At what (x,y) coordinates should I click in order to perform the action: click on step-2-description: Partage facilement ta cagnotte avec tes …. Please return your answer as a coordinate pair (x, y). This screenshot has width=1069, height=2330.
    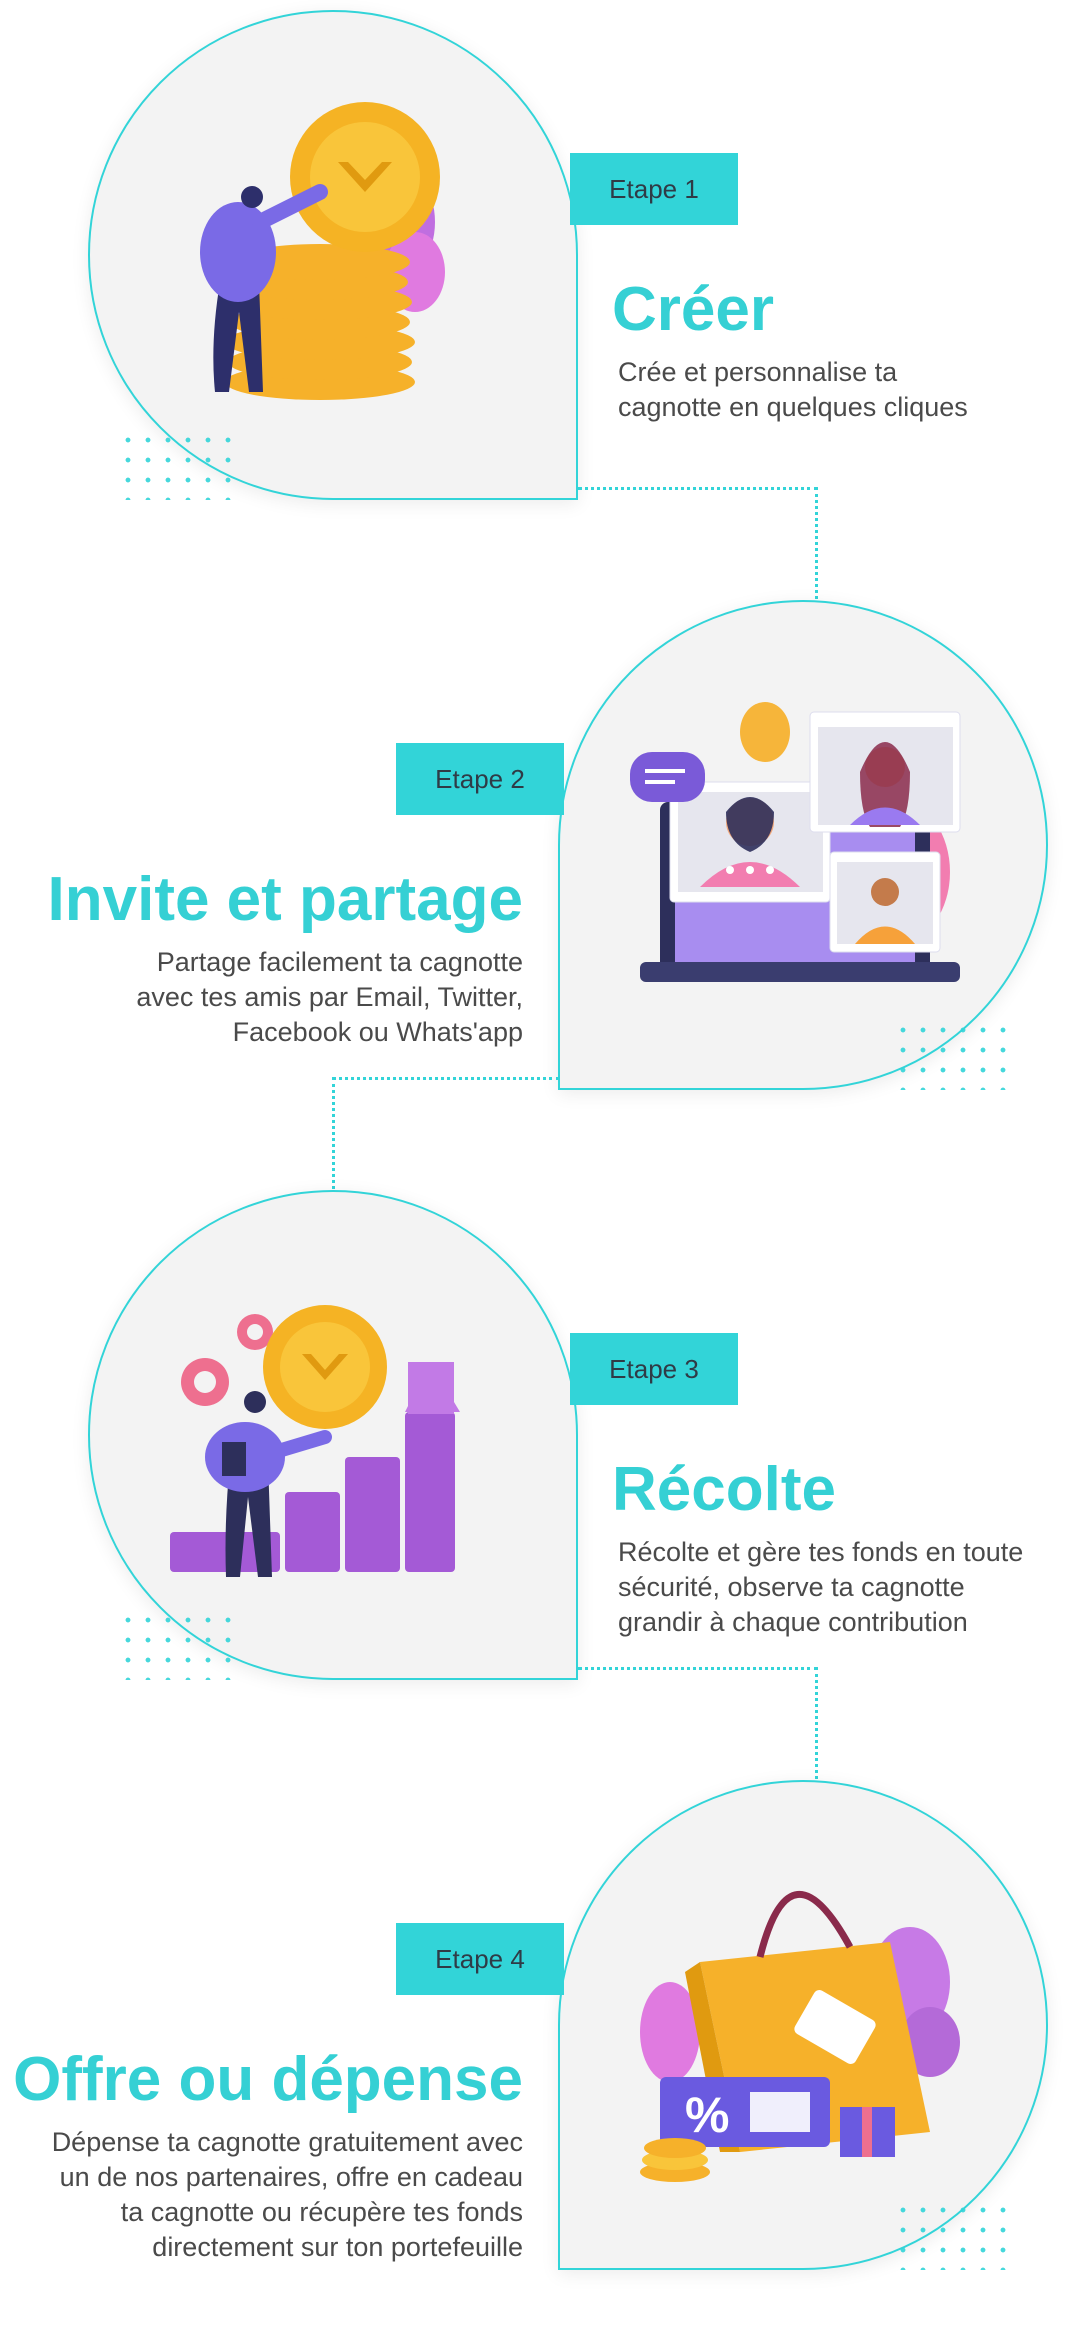
    Looking at the image, I should click on (329, 997).